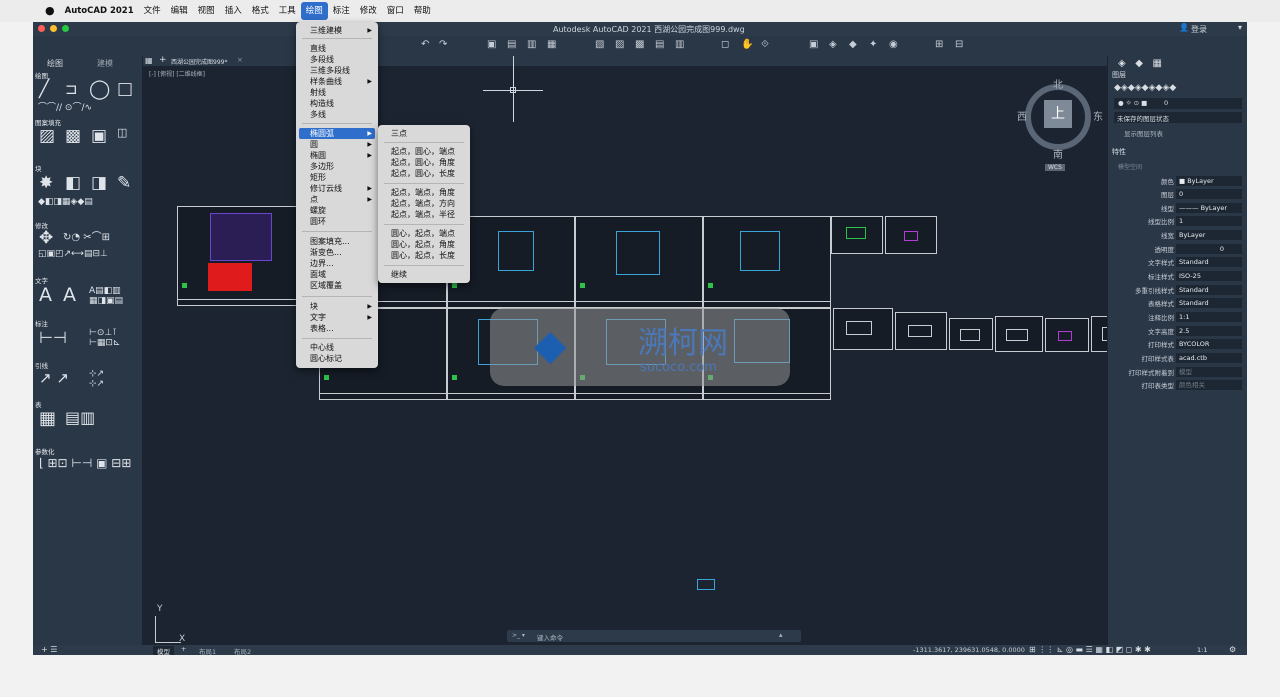  Describe the element at coordinates (1098, 115) in the screenshot. I see `viewcube-east: 东` at that location.